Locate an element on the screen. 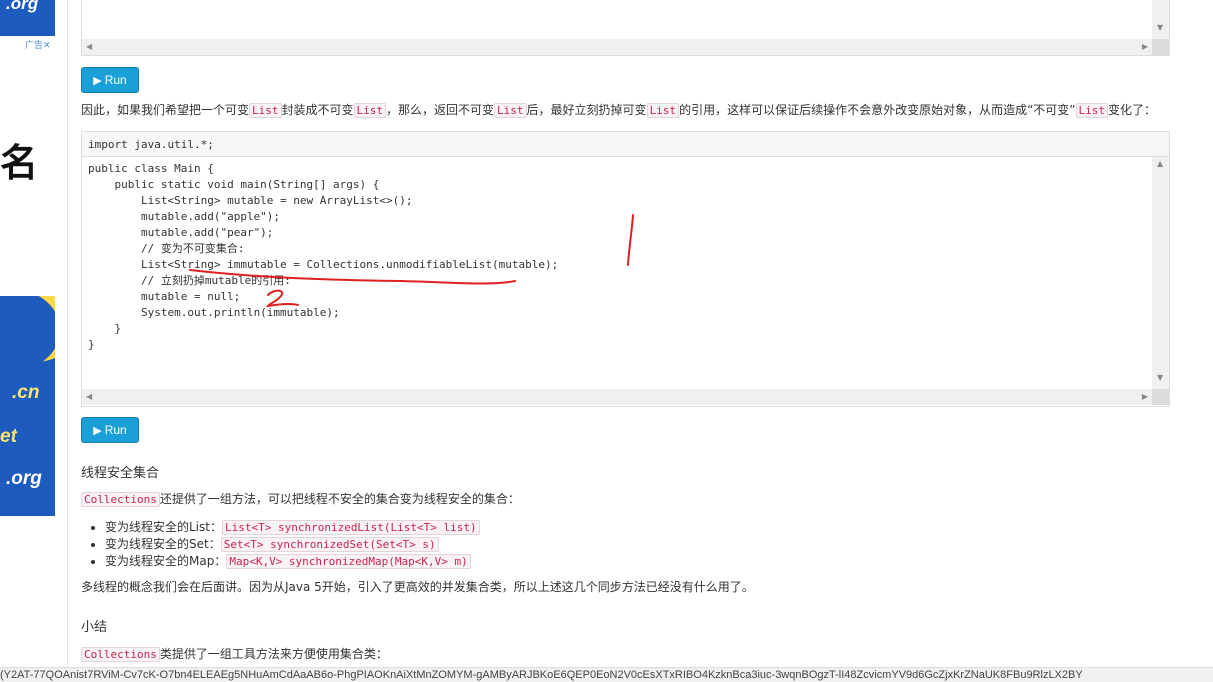  scroll-up-arrow-icon: ▲ is located at coordinates (1160, 163).